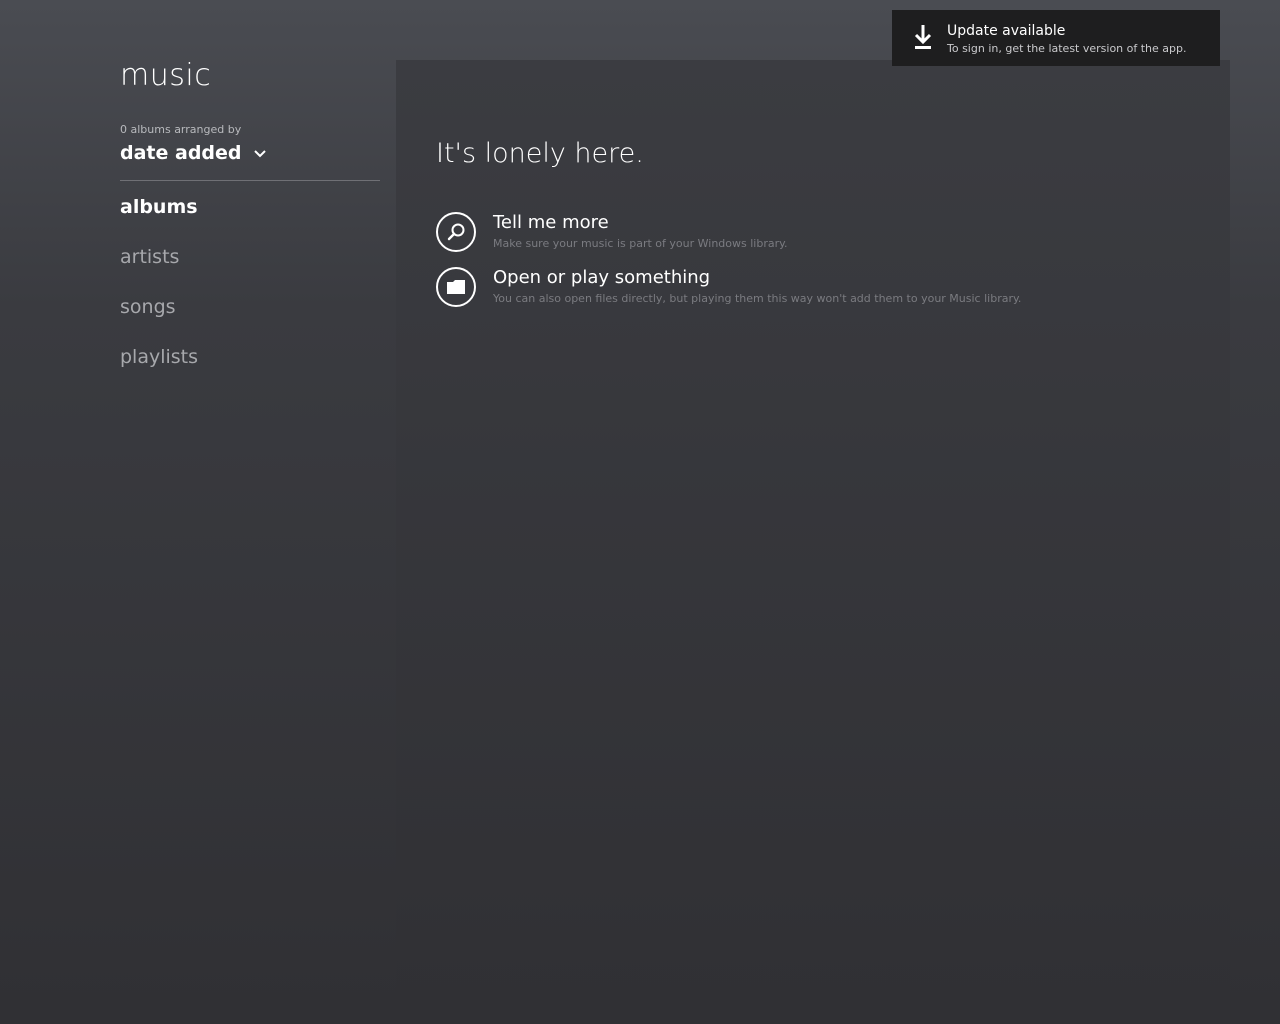  I want to click on sidebar-item-playlists: playlists, so click(159, 369).